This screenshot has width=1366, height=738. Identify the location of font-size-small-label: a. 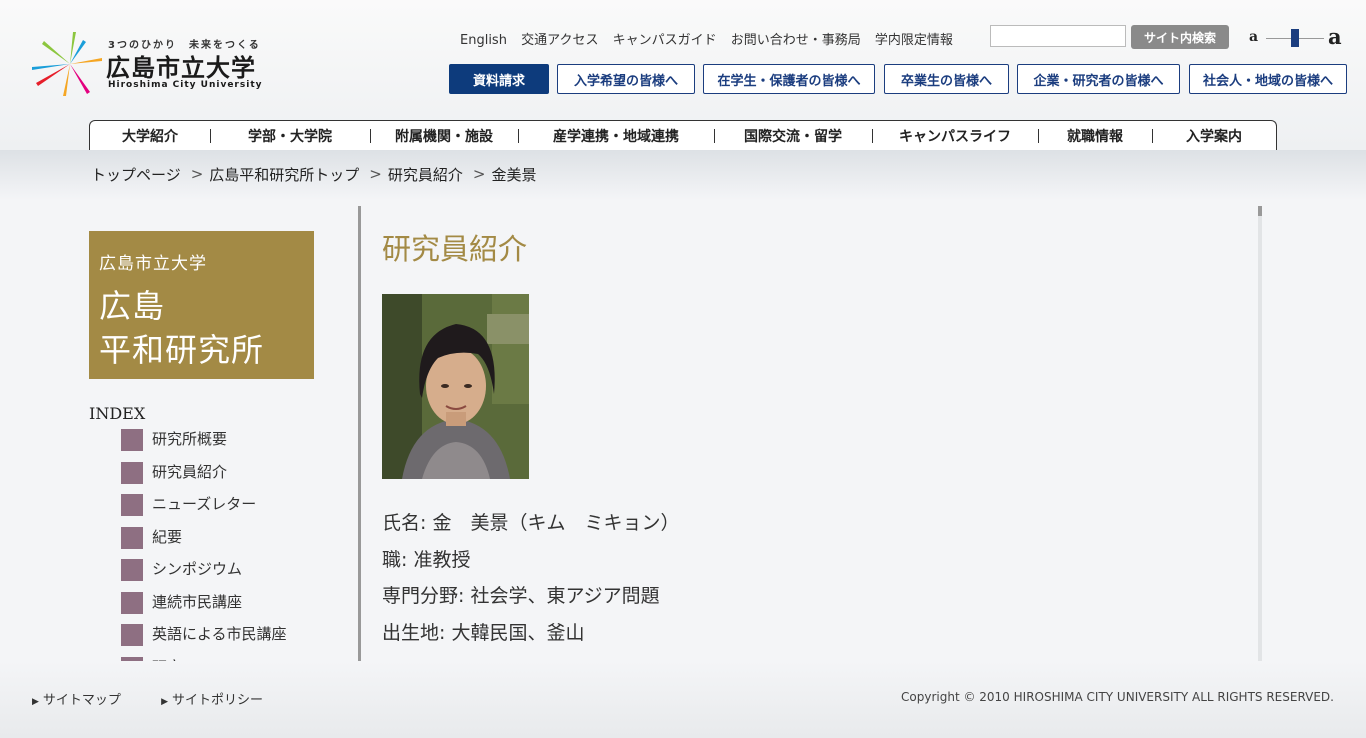
(1253, 37).